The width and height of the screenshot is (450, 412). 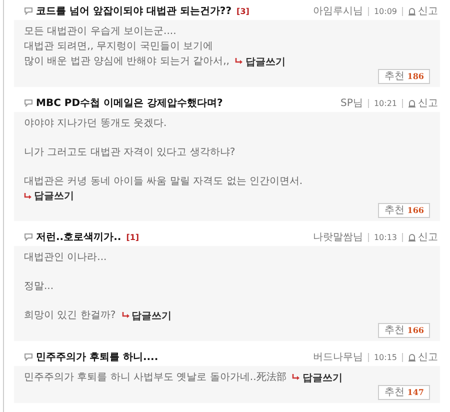 I want to click on comment-text: 대법관은 커녕 동네 아이들 싸움 말릴 자격도 없는 인간이면서., so click(x=163, y=182).